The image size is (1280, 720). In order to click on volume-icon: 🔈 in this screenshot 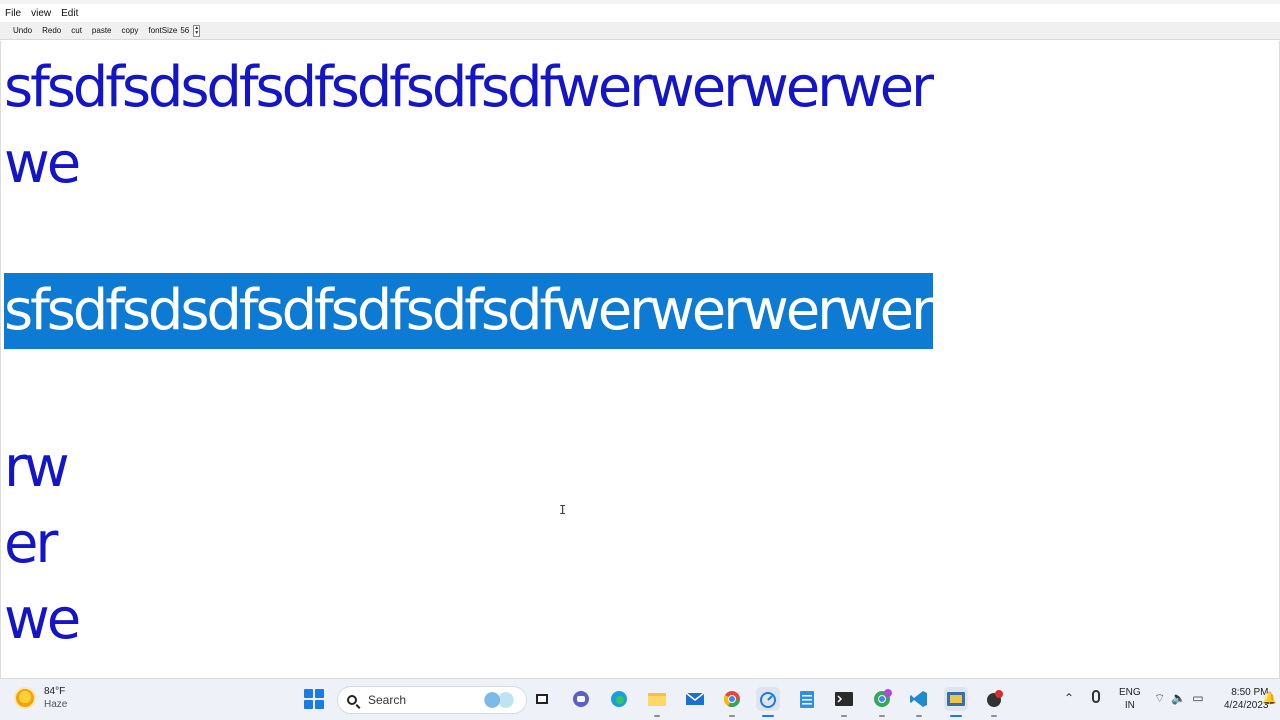, I will do `click(1178, 698)`.